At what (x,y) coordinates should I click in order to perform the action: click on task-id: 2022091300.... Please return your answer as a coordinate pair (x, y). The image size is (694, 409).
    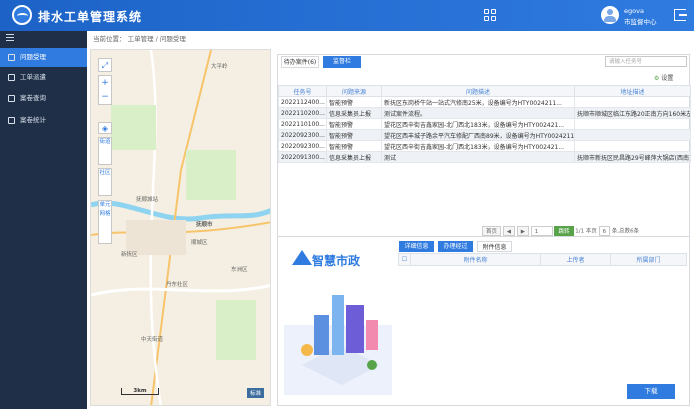
    Looking at the image, I should click on (302, 157).